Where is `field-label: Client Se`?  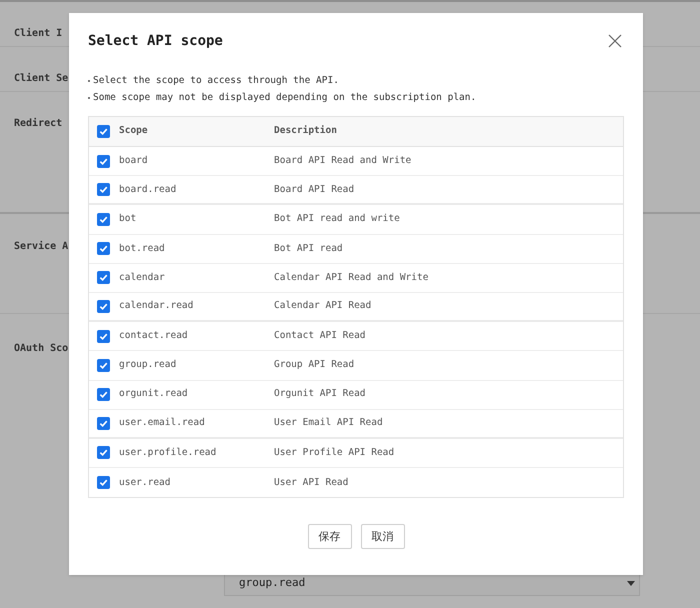
field-label: Client Se is located at coordinates (41, 78).